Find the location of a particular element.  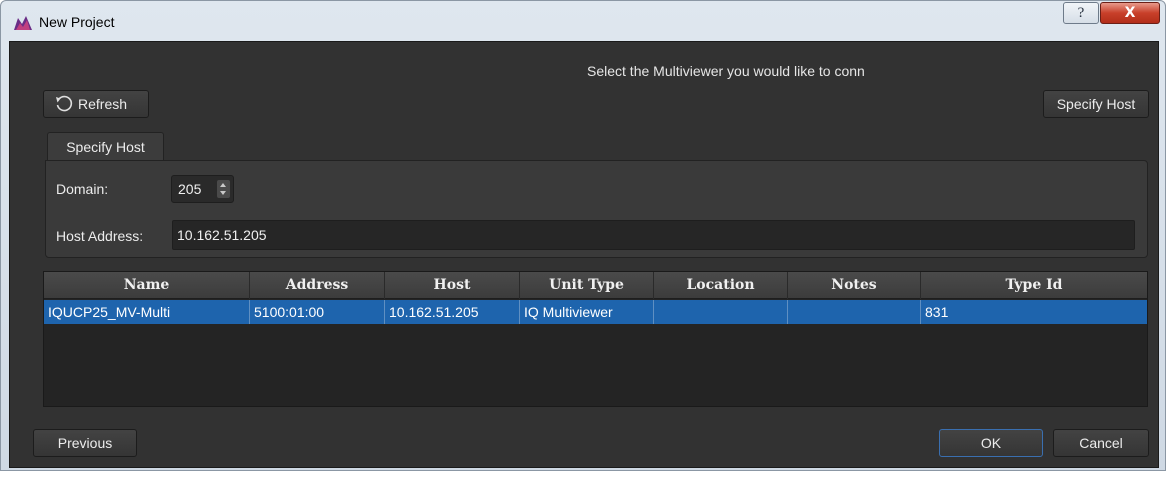

column-header-host: Host is located at coordinates (452, 285).